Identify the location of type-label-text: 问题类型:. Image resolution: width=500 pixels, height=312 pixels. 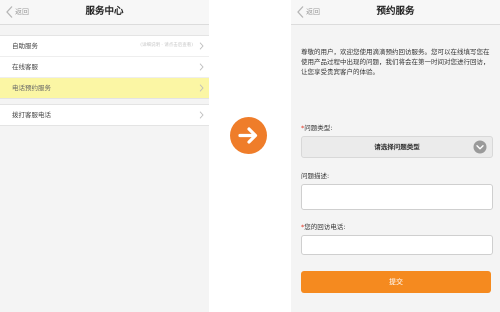
(318, 128).